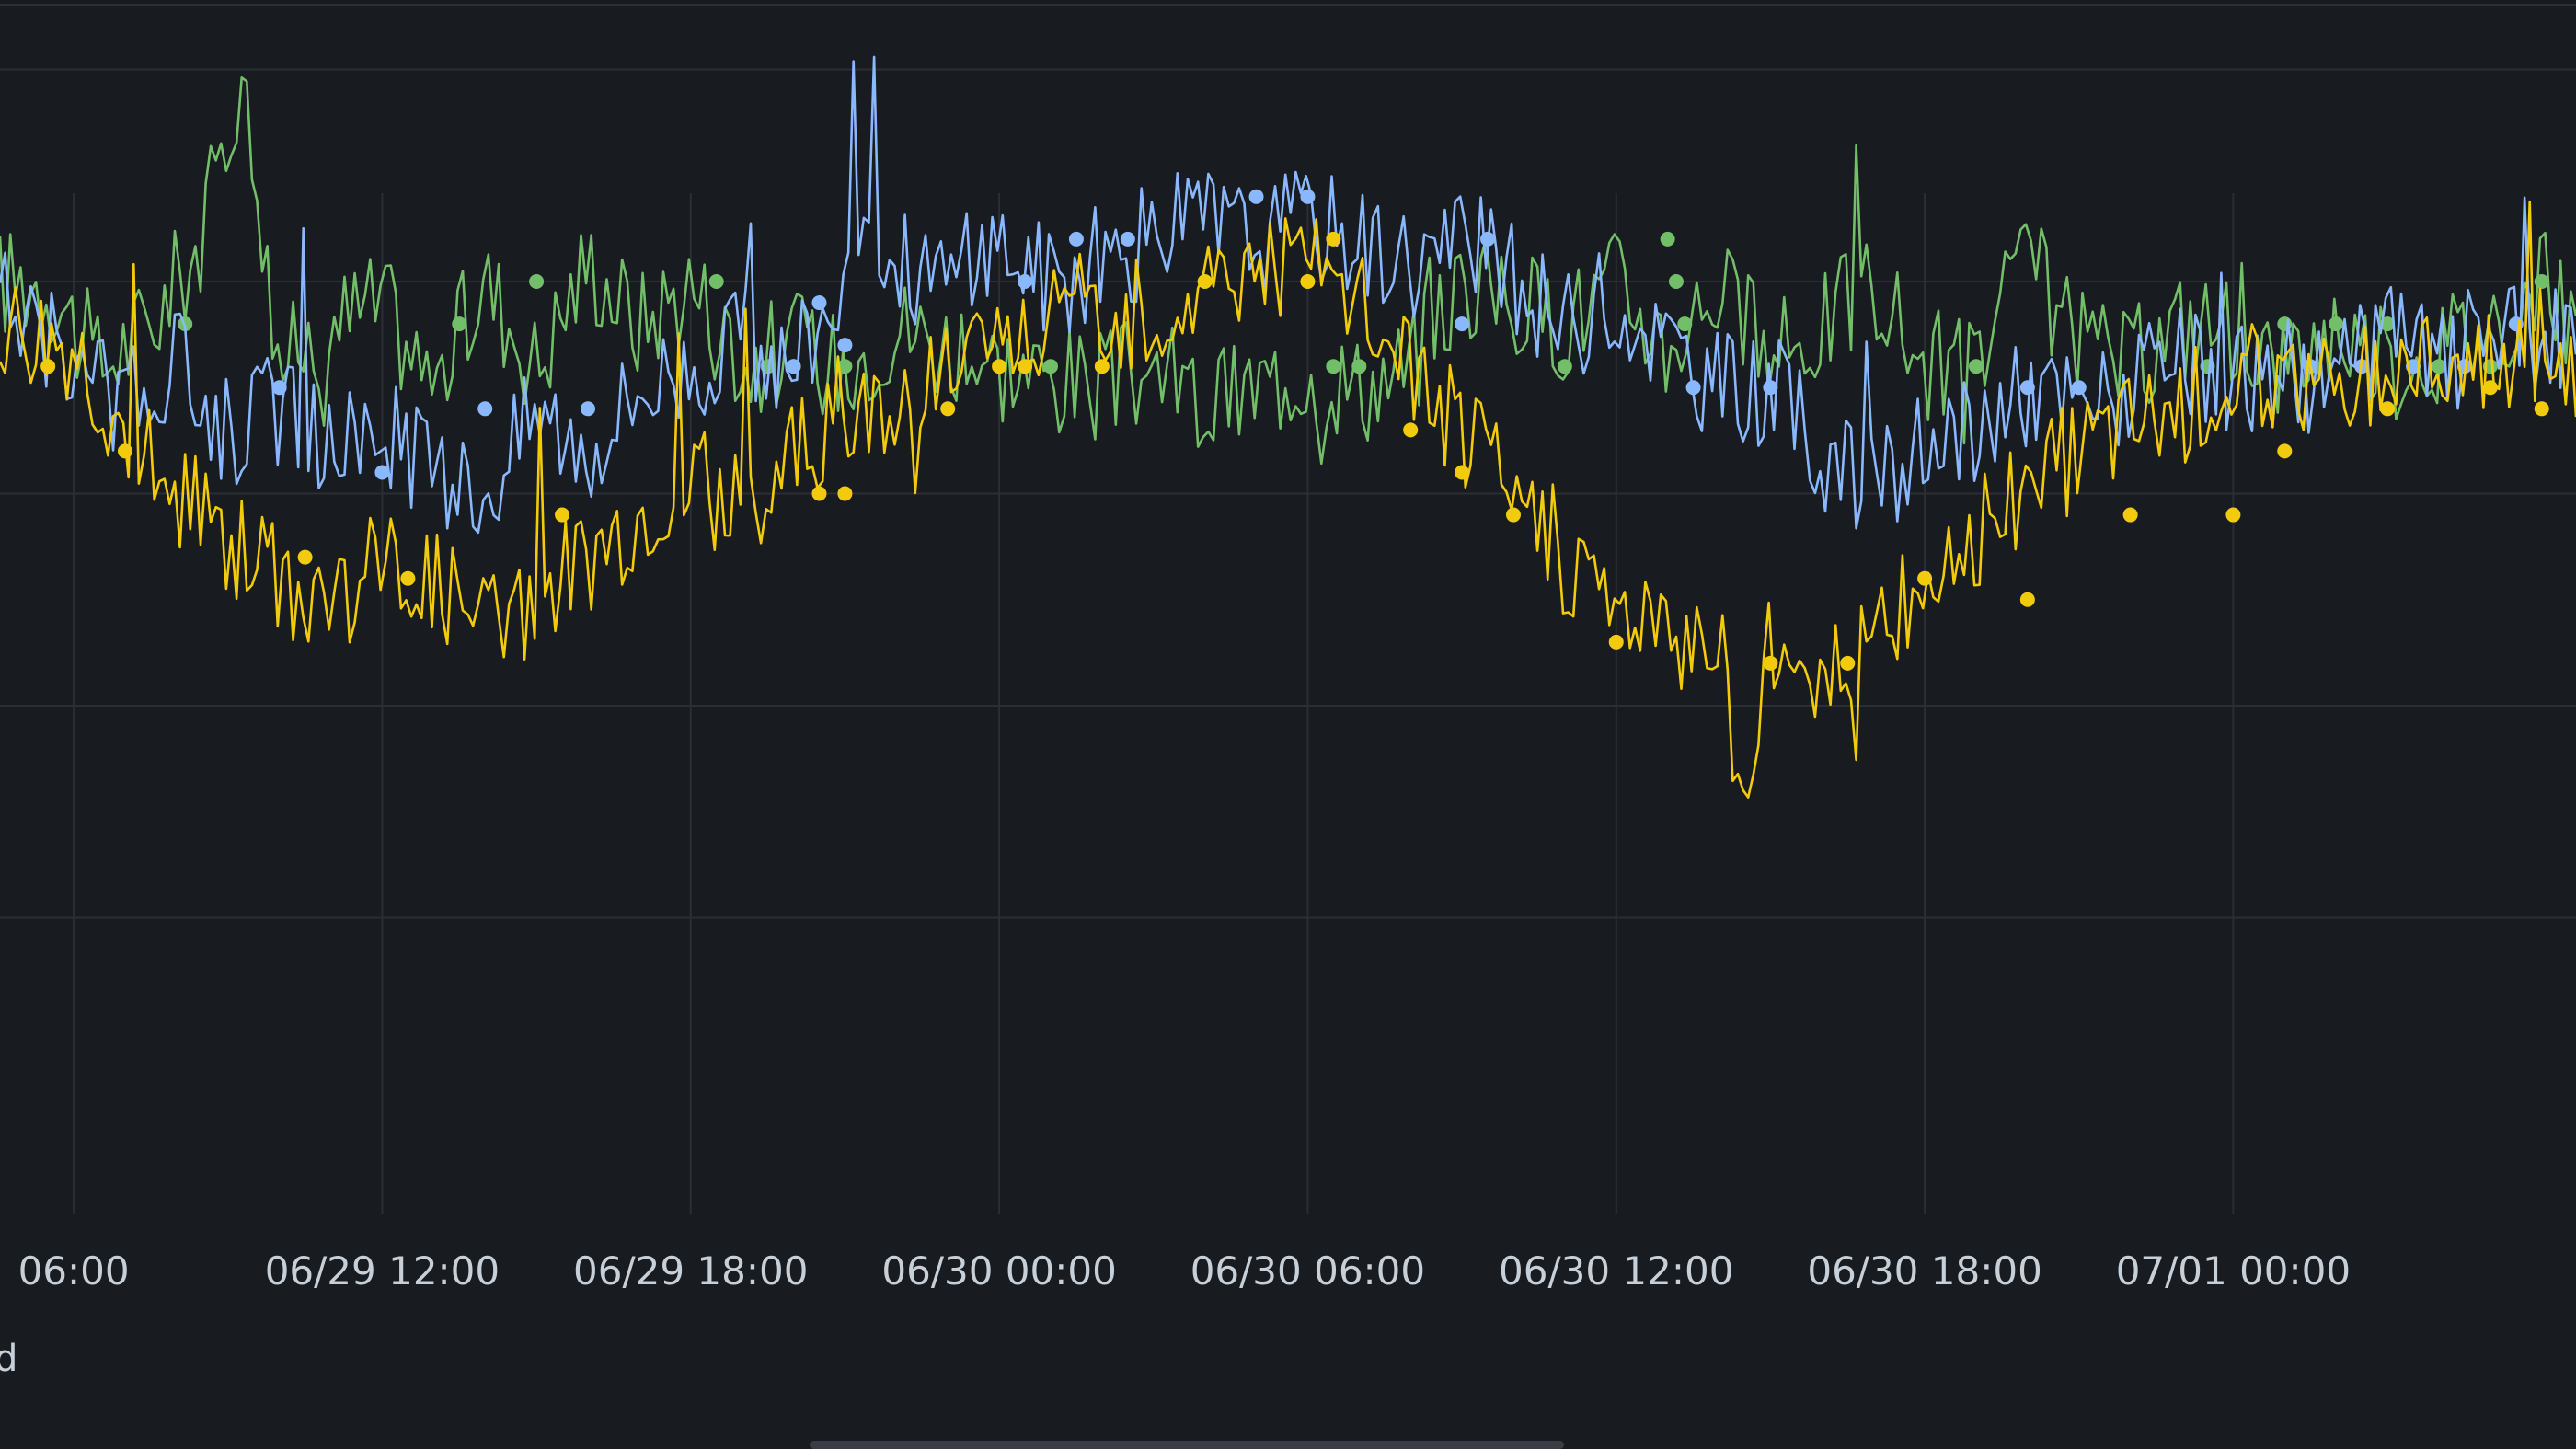 The height and width of the screenshot is (1449, 2576). I want to click on x-tick-label: 06:00, so click(74, 1271).